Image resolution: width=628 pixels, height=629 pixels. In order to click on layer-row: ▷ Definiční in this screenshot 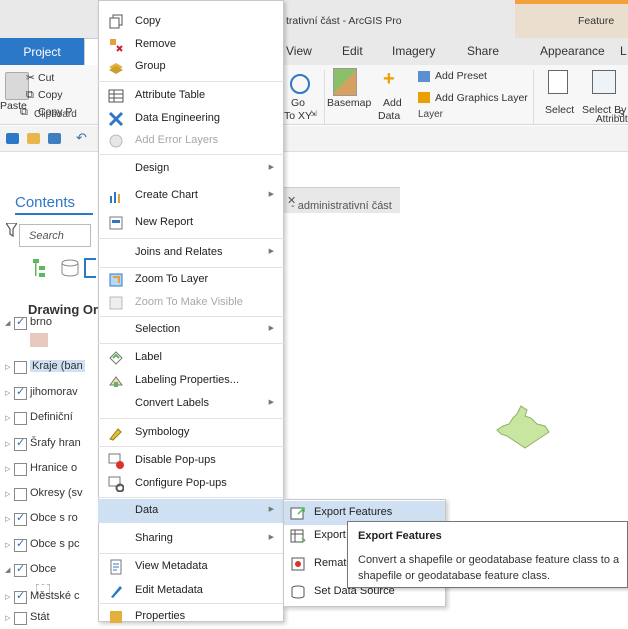, I will do `click(50, 420)`.